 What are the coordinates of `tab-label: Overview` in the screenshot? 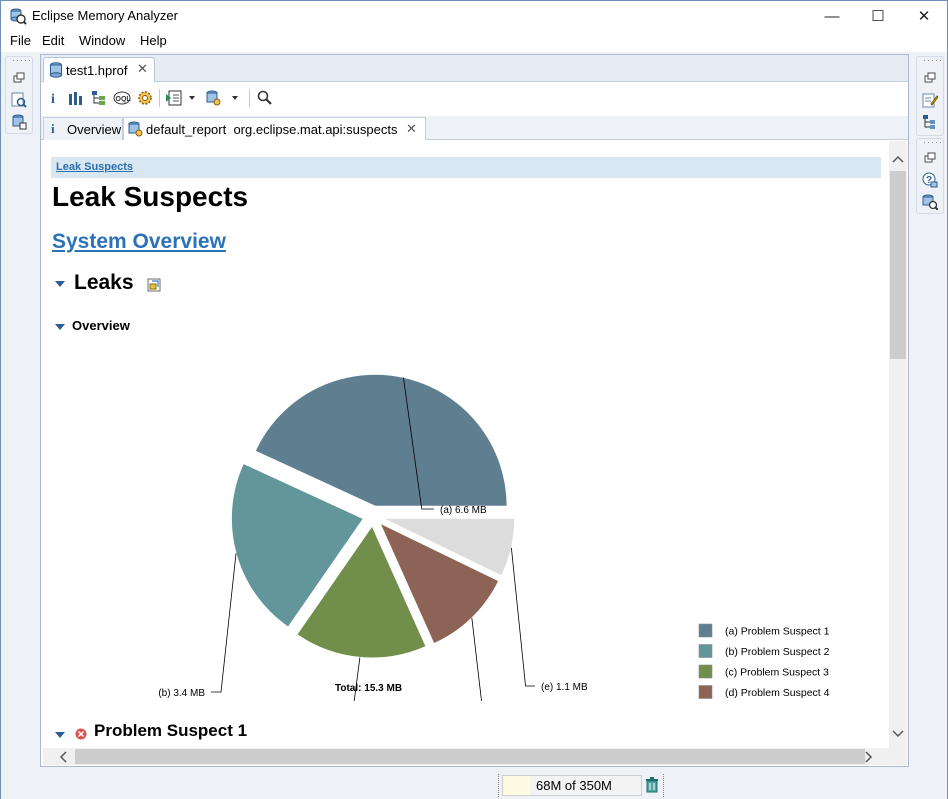 It's located at (94, 129).